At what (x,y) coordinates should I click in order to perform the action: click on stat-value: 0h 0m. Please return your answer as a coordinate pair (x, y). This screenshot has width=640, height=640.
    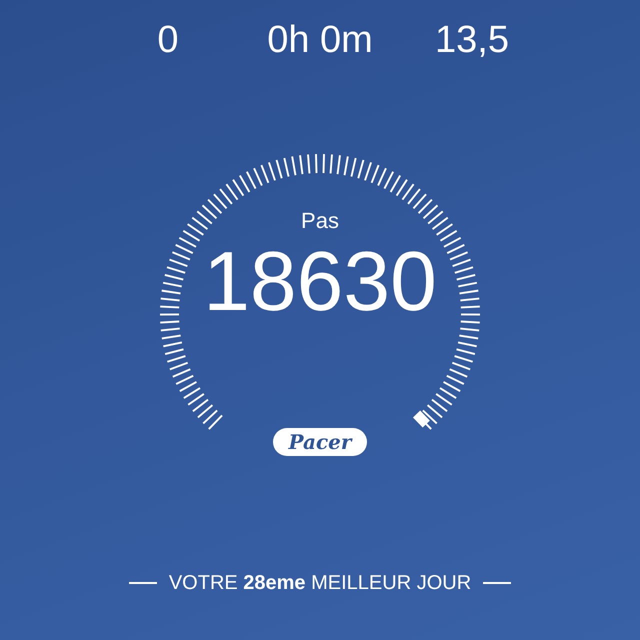
    Looking at the image, I should click on (320, 40).